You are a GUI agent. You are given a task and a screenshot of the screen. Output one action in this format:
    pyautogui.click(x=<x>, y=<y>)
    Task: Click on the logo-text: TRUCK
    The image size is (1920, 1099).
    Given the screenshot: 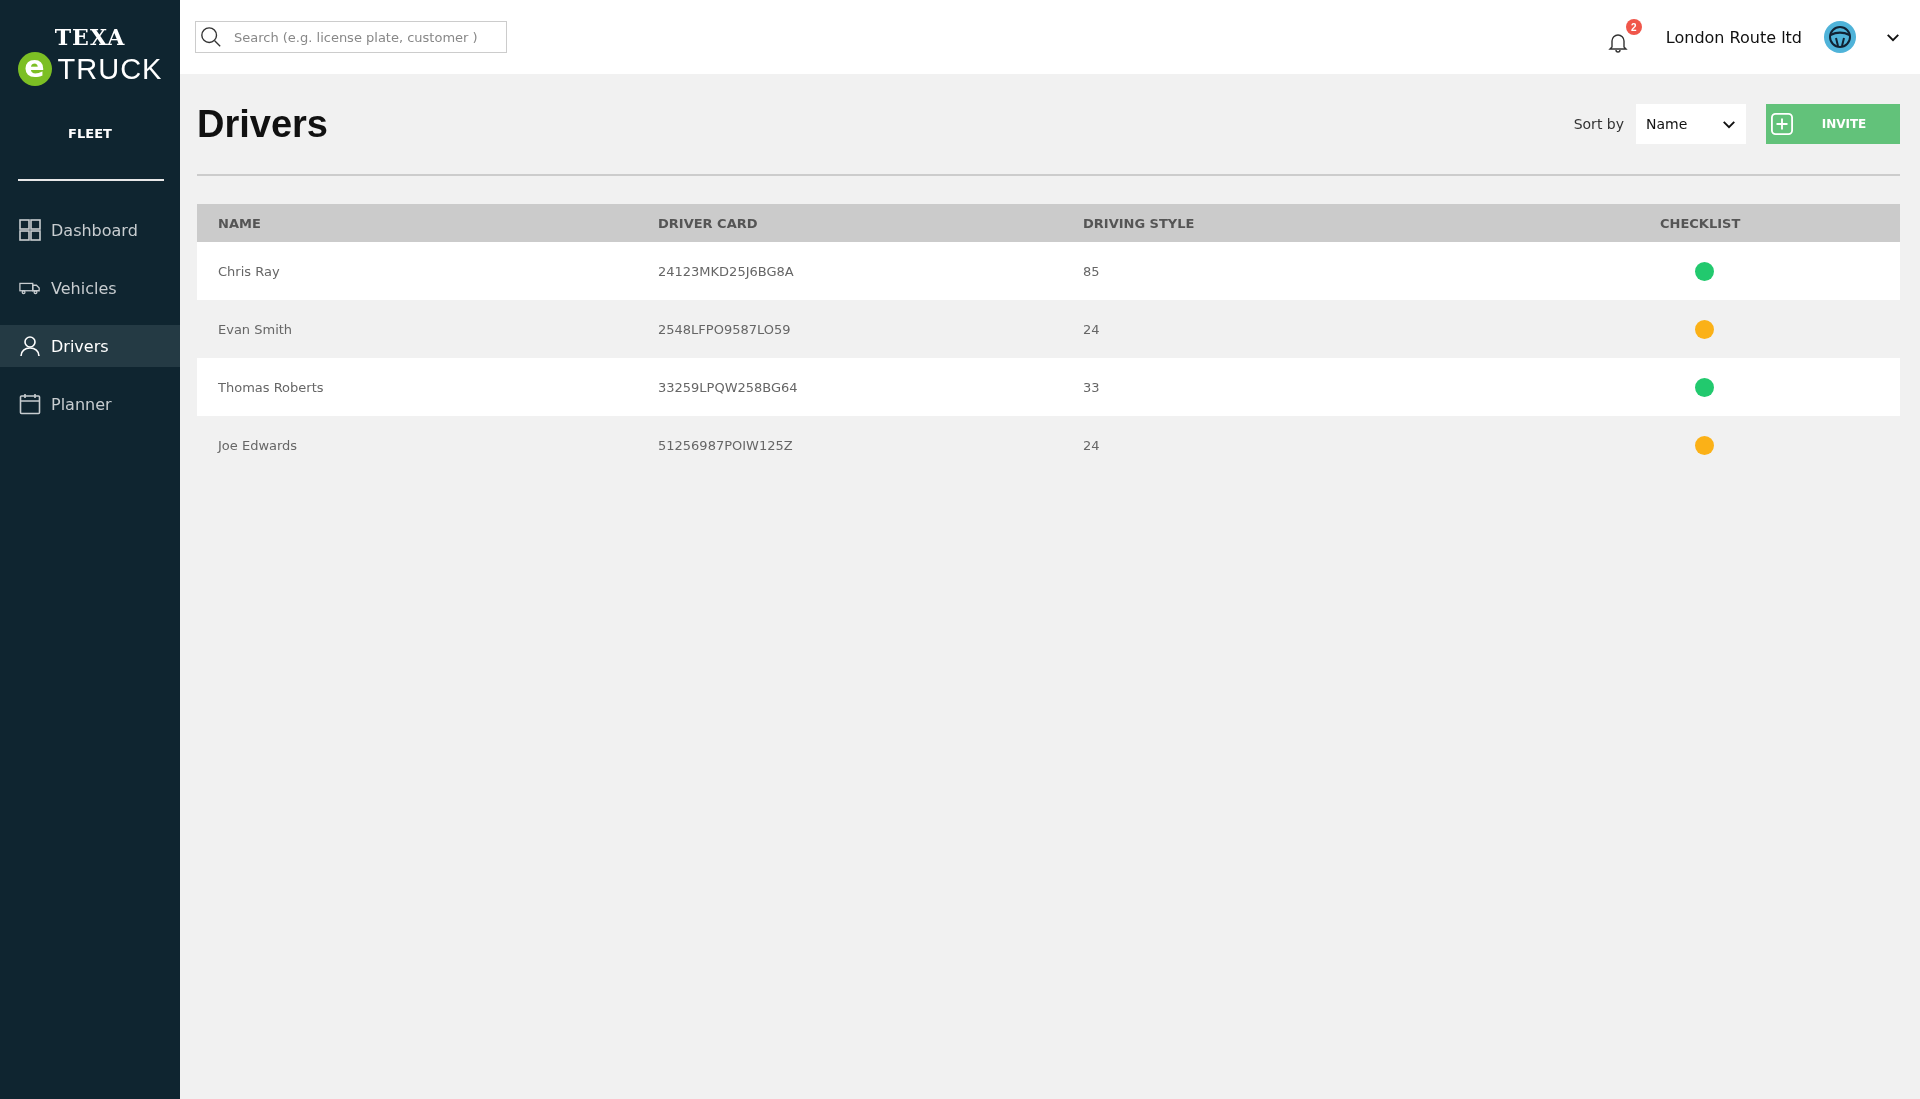 What is the action you would take?
    pyautogui.click(x=110, y=69)
    